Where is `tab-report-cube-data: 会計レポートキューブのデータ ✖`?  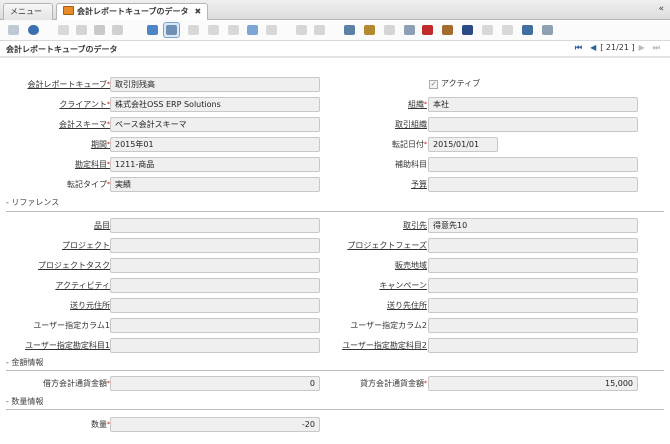 tab-report-cube-data: 会計レポートキューブのデータ ✖ is located at coordinates (132, 12).